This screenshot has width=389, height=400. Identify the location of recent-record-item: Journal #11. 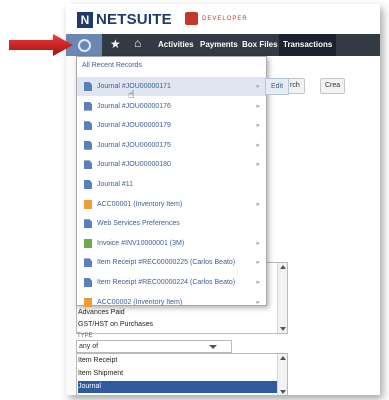
(171, 184).